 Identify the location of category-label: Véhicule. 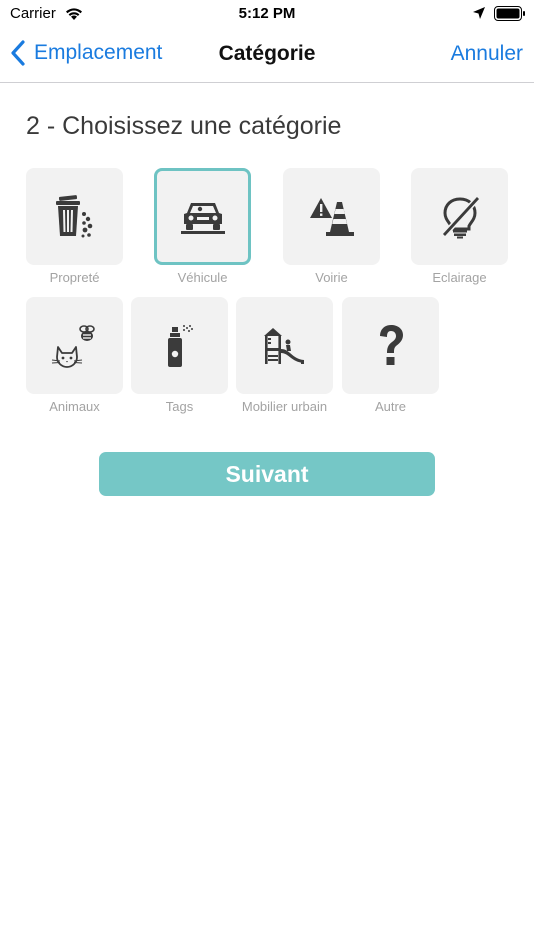
(202, 277).